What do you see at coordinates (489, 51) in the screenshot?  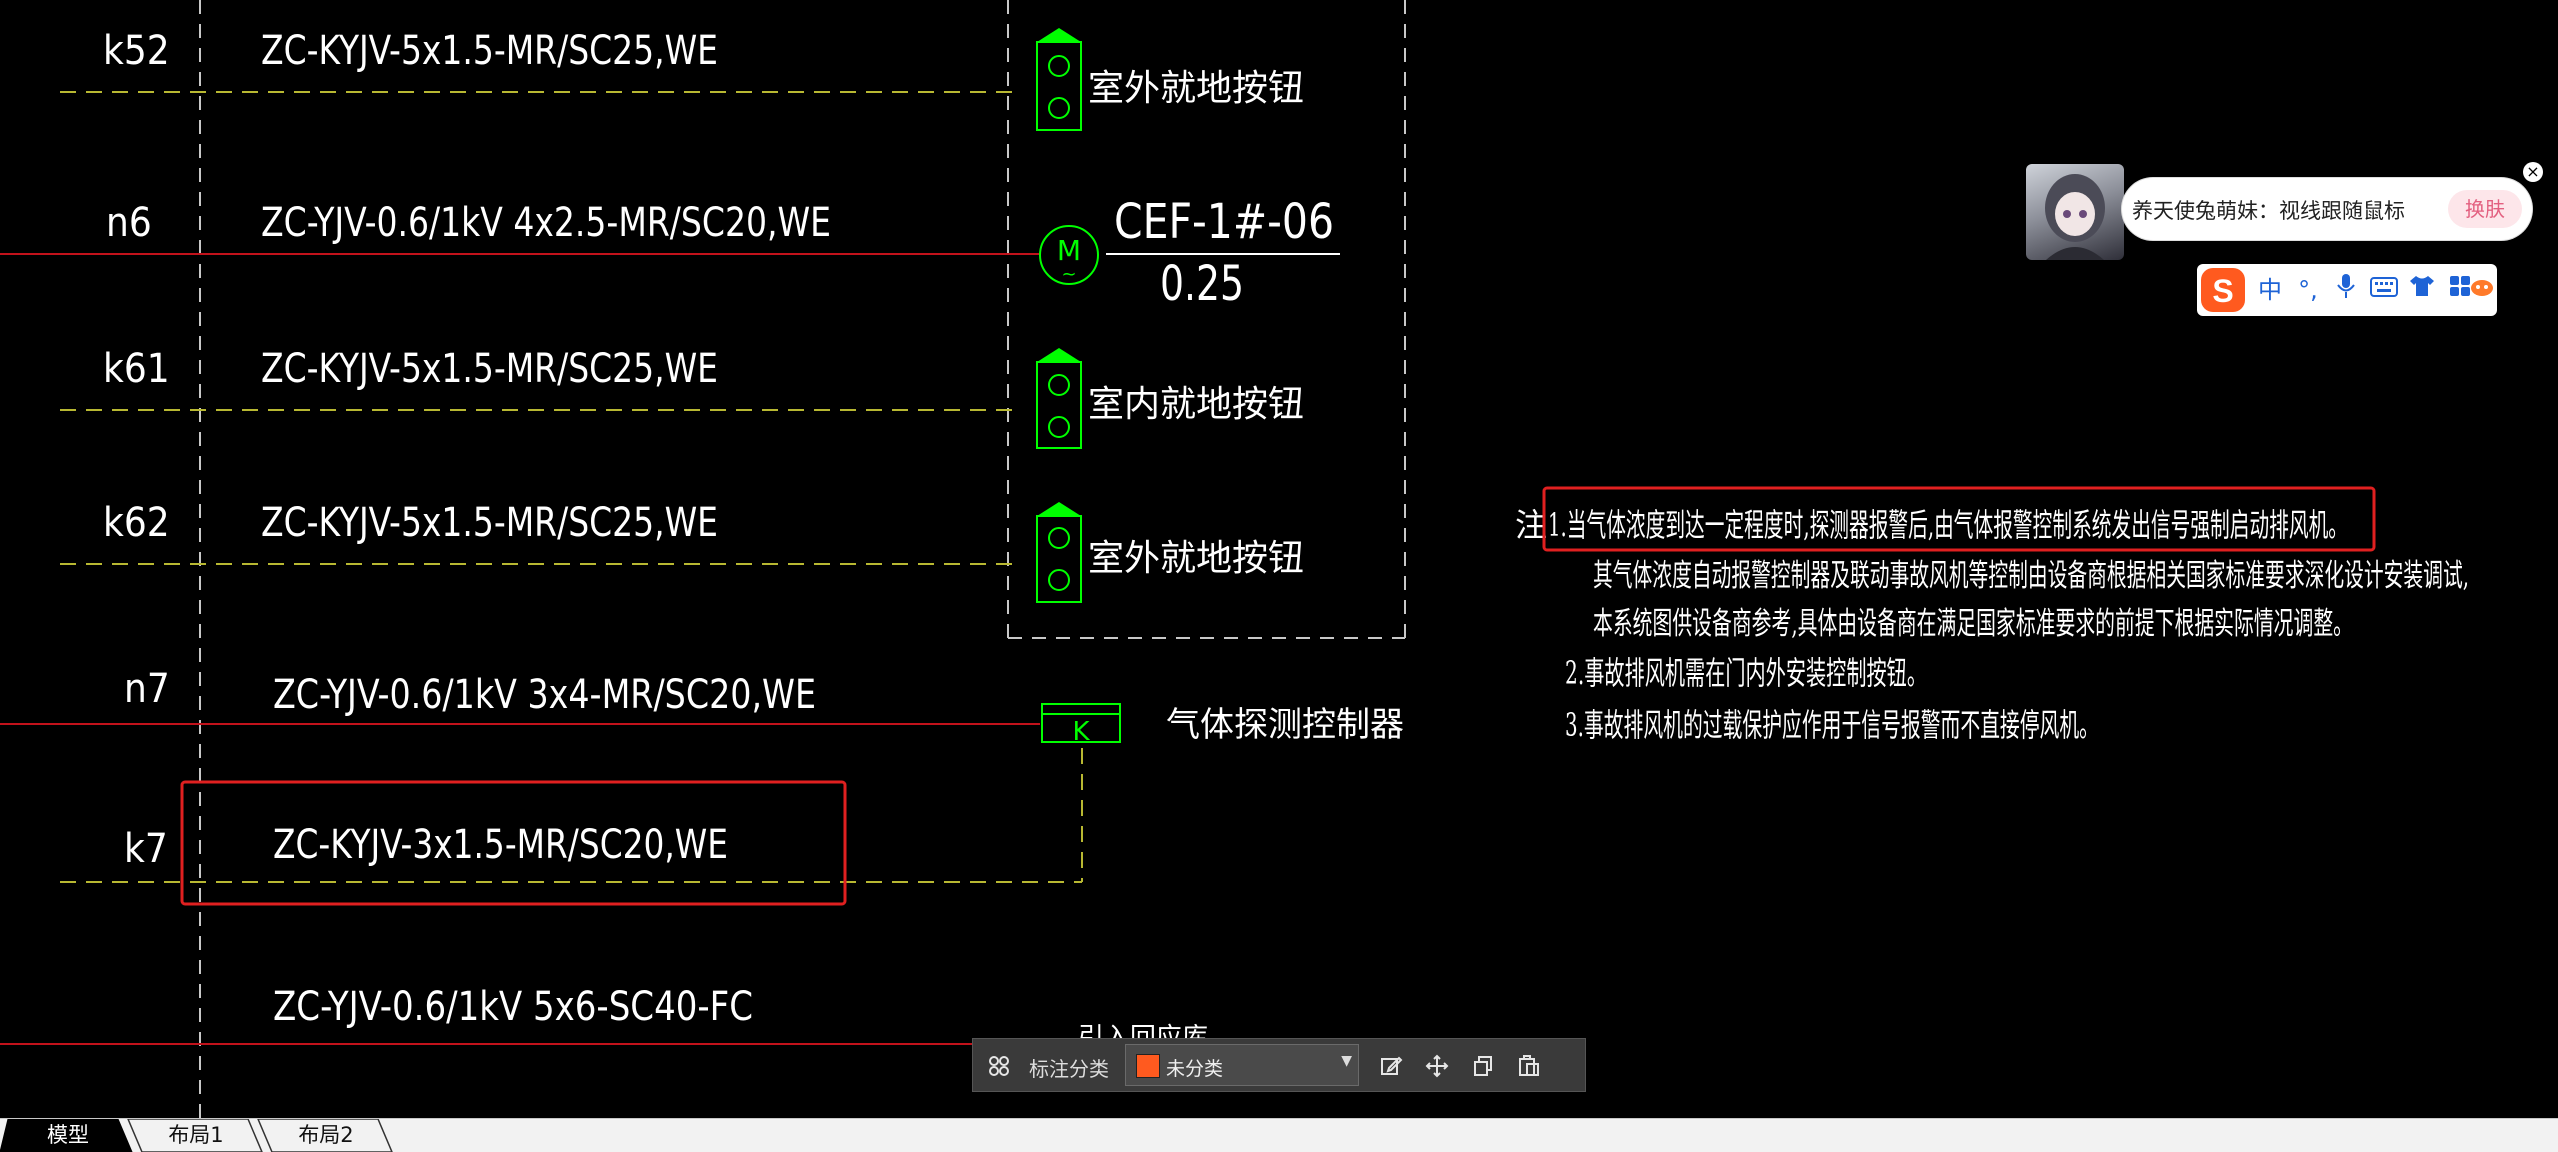 I see `cable-spec-k52: ZC-KYJV-5x1.5-MR/SC25,WE` at bounding box center [489, 51].